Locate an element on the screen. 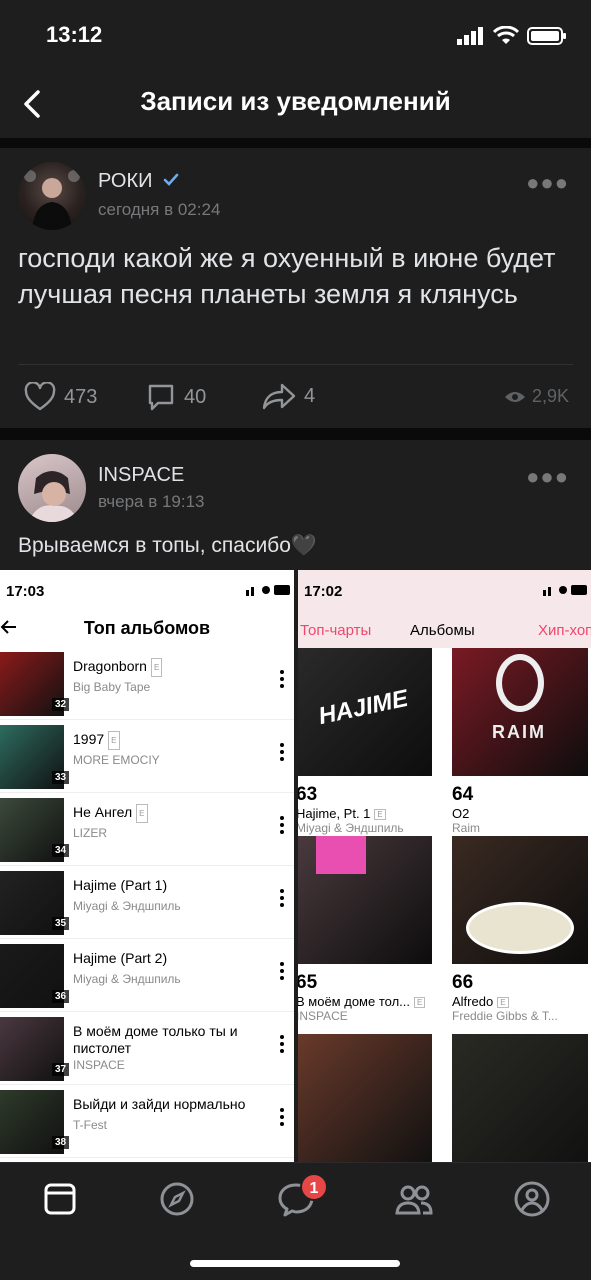 This screenshot has height=1280, width=591. comment-icon is located at coordinates (161, 397).